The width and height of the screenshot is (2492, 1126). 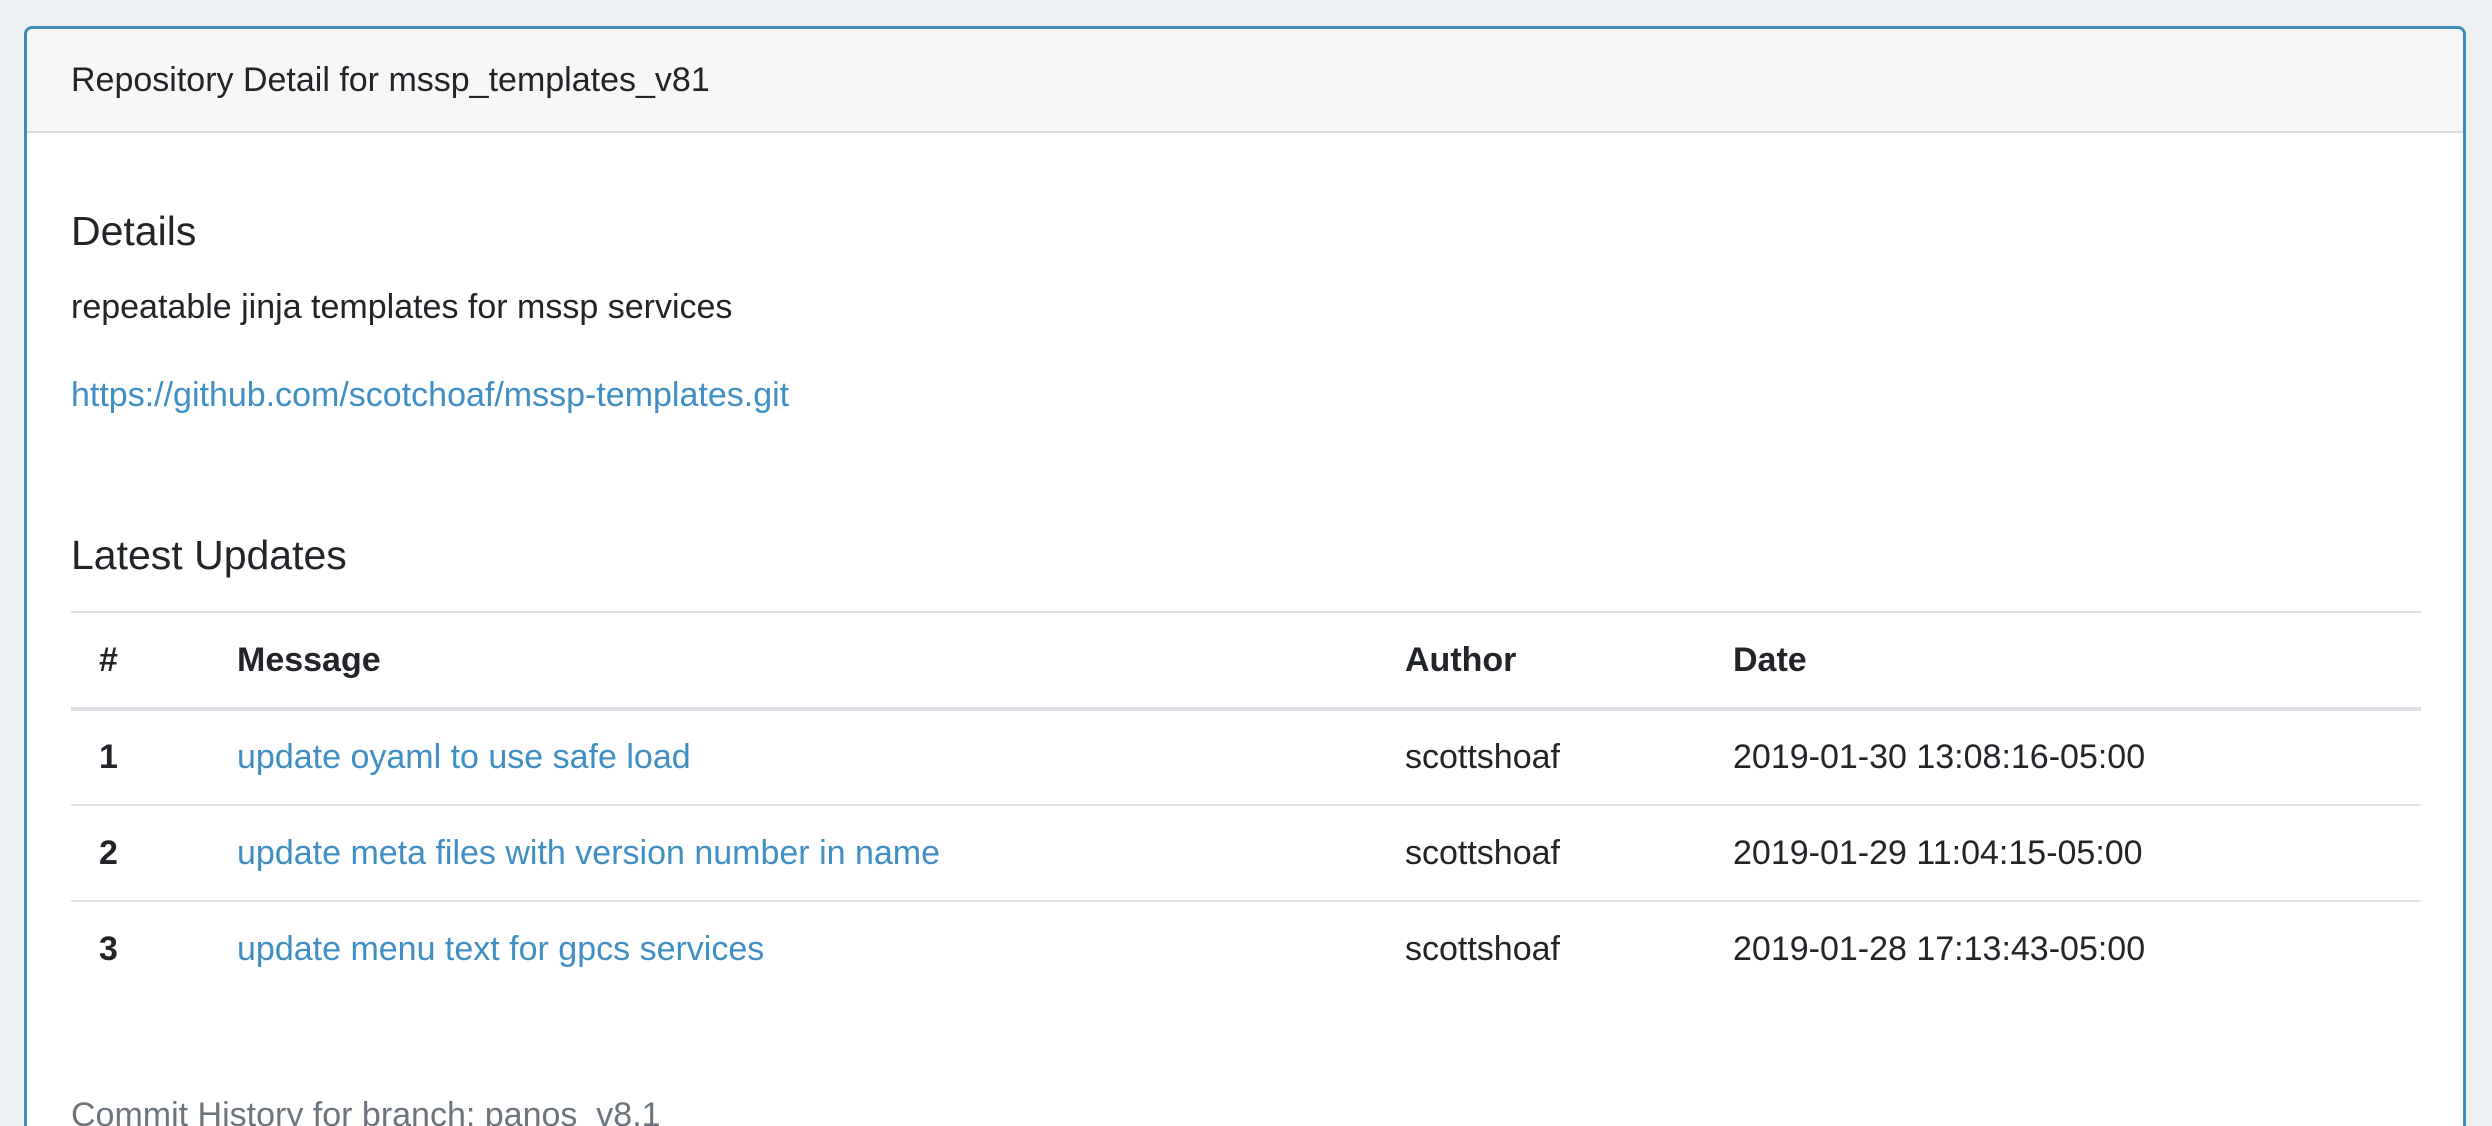 I want to click on commit-number: 1, so click(x=140, y=757).